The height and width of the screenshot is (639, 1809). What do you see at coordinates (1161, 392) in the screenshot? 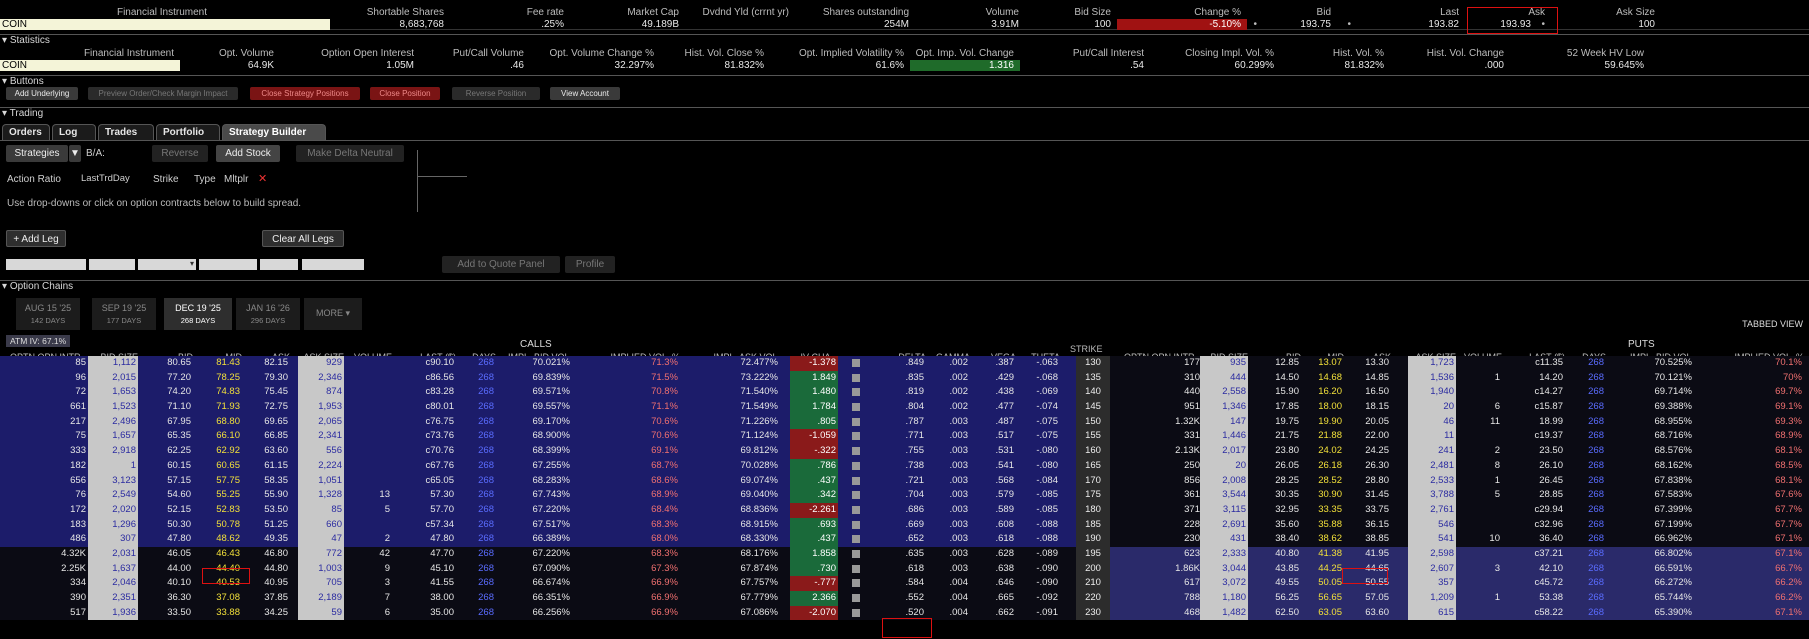
I see `put-cell: 440` at bounding box center [1161, 392].